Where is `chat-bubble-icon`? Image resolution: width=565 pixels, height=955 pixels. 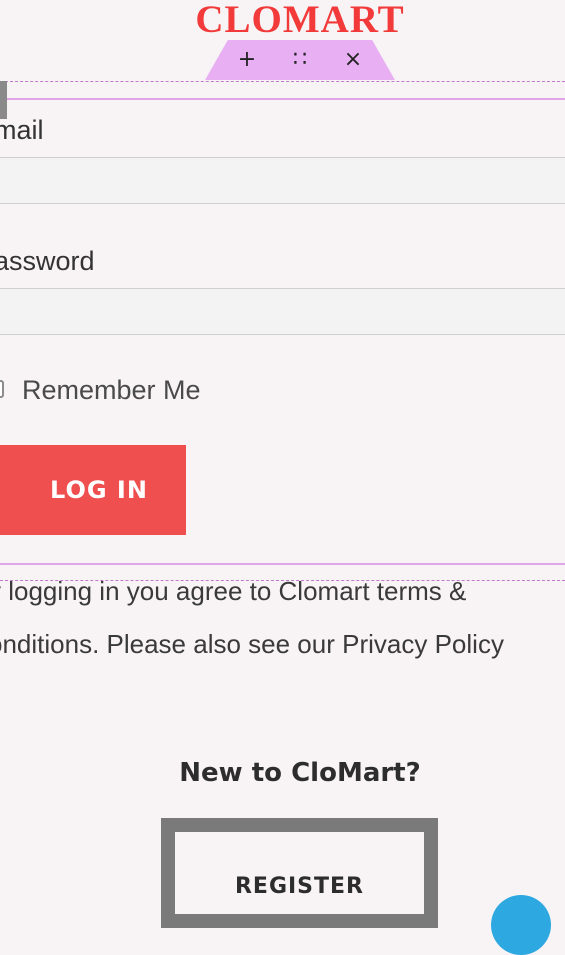 chat-bubble-icon is located at coordinates (521, 925).